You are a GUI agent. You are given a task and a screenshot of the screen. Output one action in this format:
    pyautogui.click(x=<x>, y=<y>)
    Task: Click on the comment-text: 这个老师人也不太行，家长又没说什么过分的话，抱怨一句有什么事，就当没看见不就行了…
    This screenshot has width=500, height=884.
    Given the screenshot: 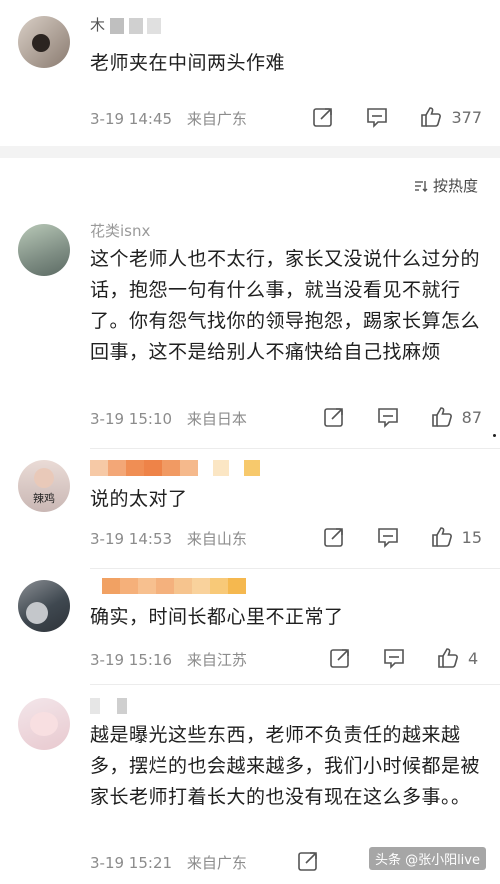 What is the action you would take?
    pyautogui.click(x=285, y=305)
    